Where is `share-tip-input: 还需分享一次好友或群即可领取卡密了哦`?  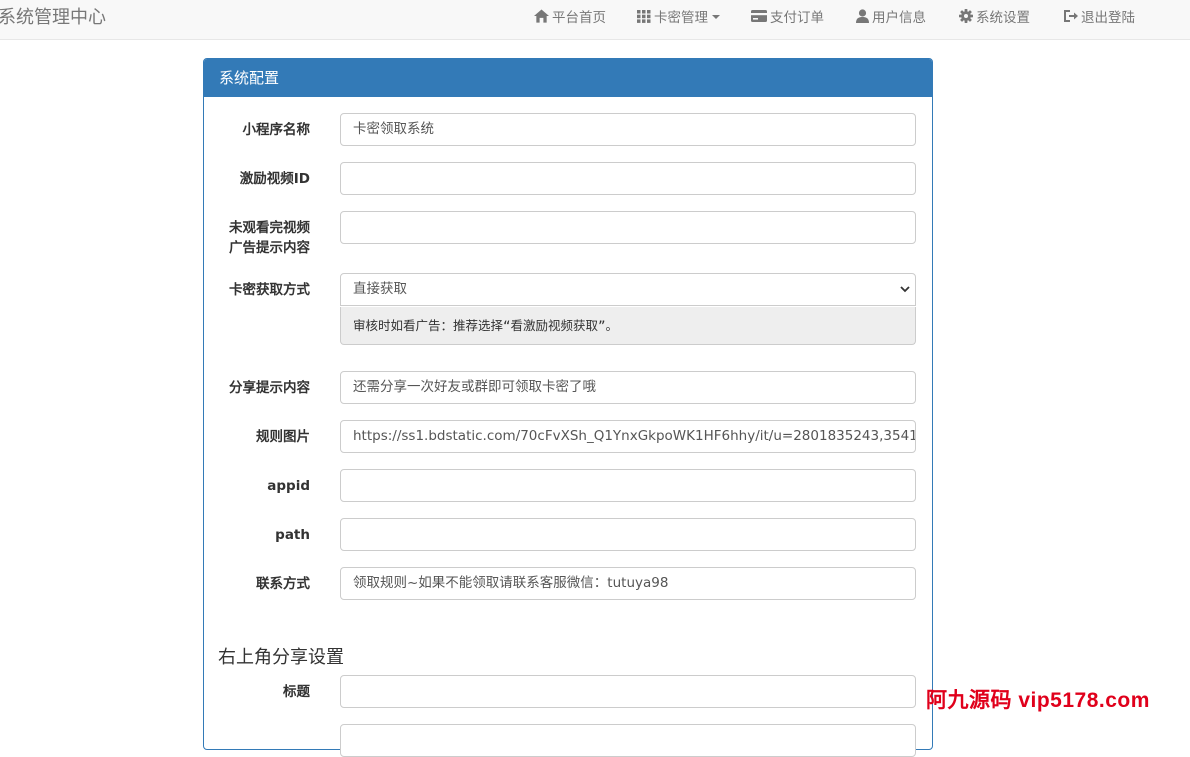
share-tip-input: 还需分享一次好友或群即可领取卡密了哦 is located at coordinates (628, 387).